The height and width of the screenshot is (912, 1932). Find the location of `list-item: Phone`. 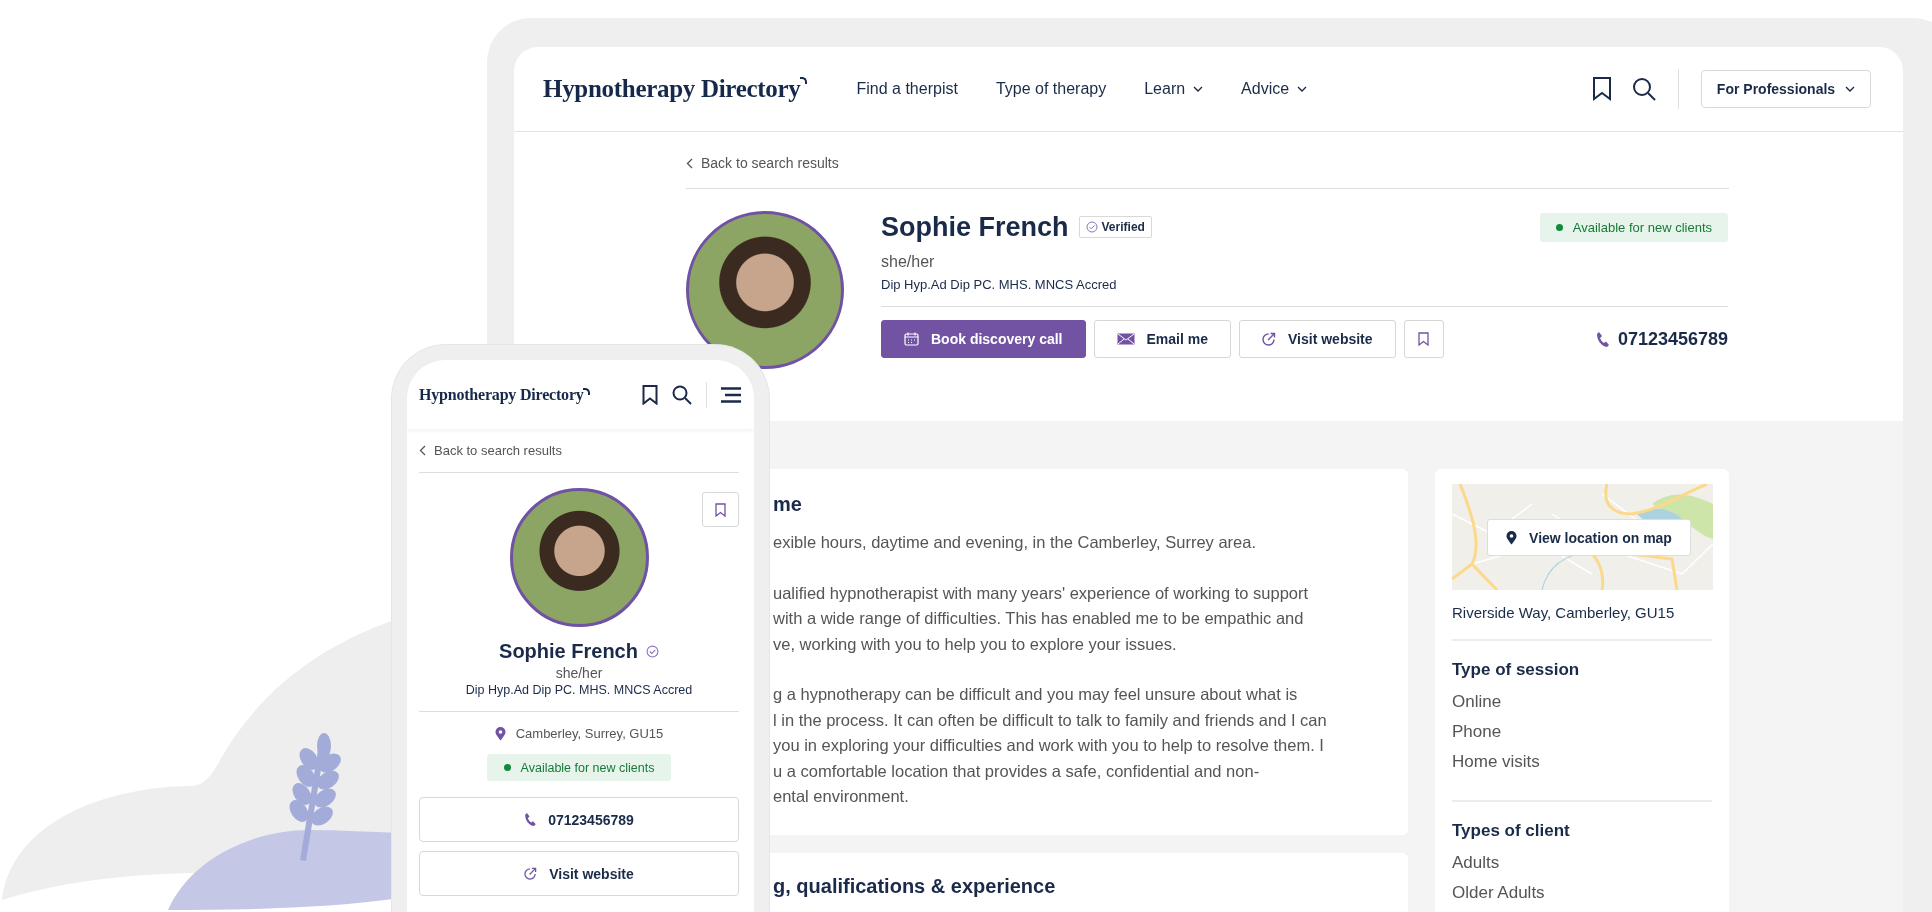

list-item: Phone is located at coordinates (1477, 732).